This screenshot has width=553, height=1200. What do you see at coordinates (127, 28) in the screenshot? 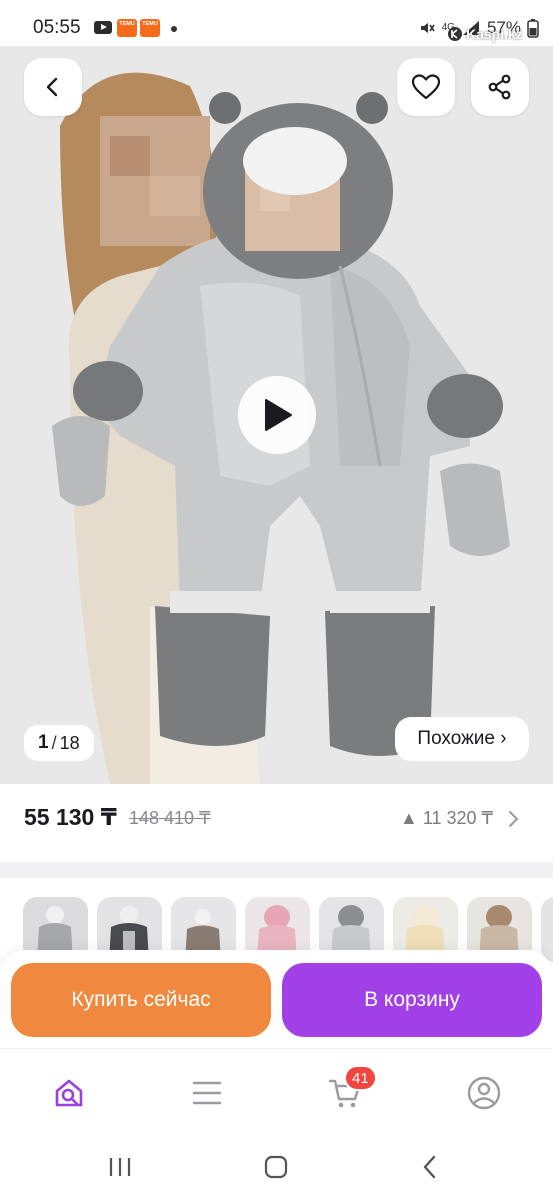
I see `temu-notification-icon: TEMU` at bounding box center [127, 28].